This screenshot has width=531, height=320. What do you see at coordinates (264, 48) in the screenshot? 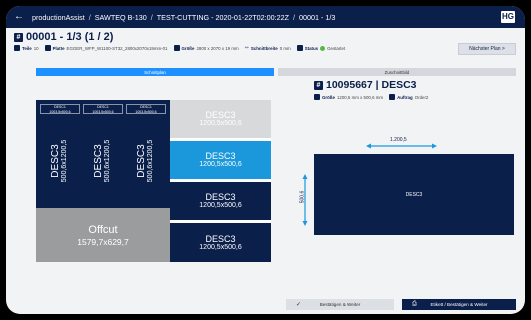
I see `meta-label: Schnittbreite` at bounding box center [264, 48].